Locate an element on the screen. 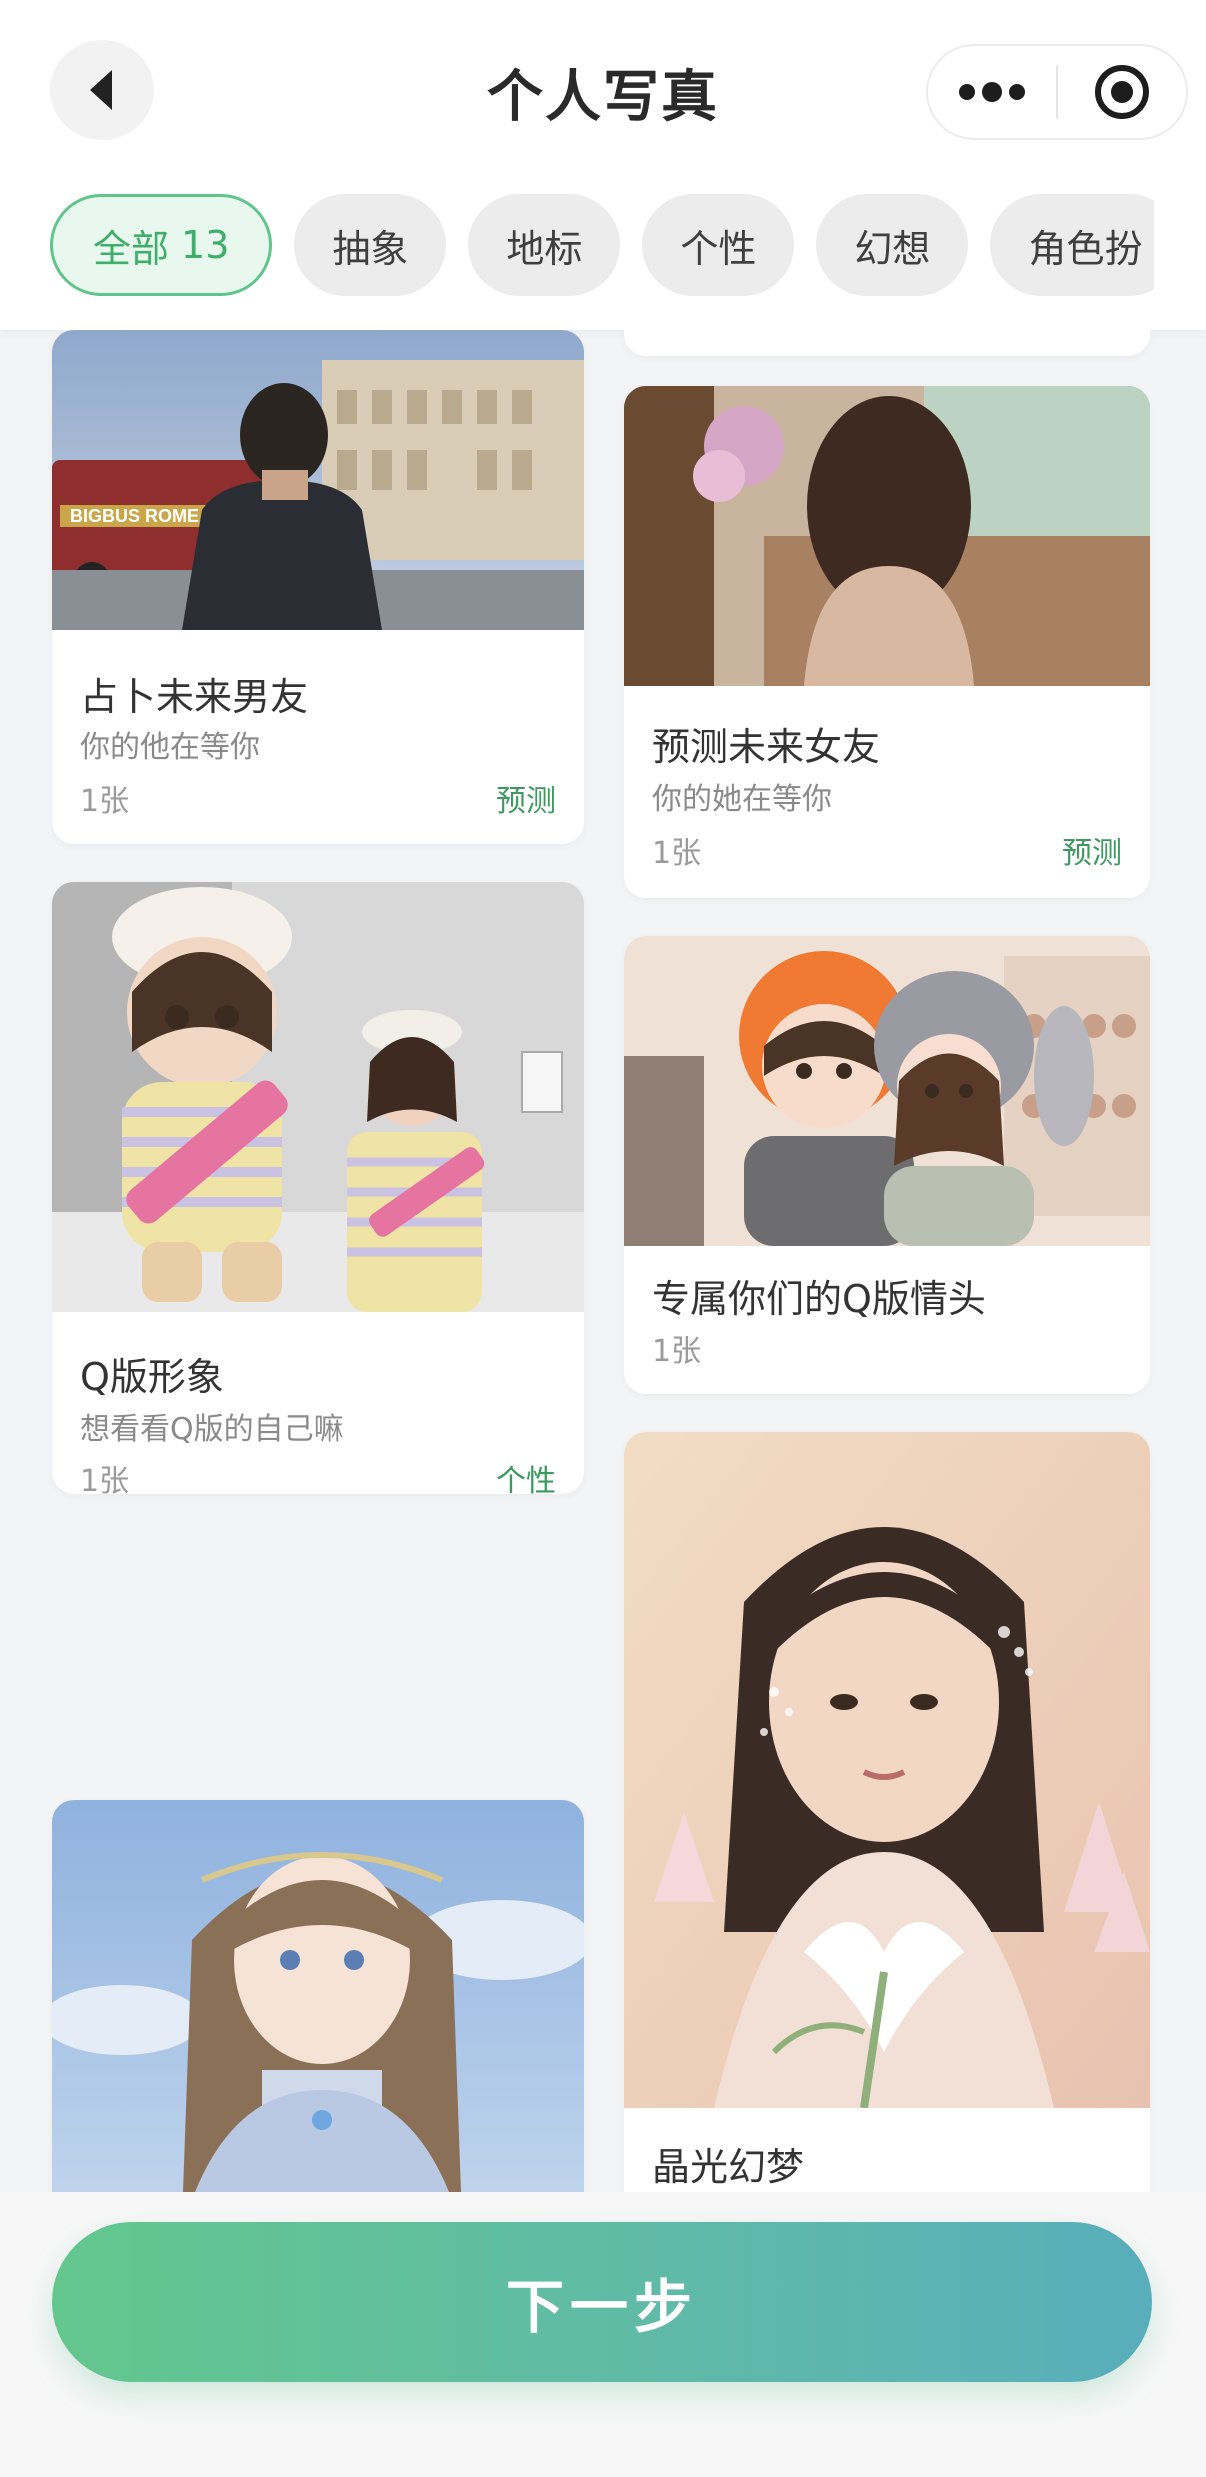 Image resolution: width=1206 pixels, height=2477 pixels. template-card is located at coordinates (887, 343).